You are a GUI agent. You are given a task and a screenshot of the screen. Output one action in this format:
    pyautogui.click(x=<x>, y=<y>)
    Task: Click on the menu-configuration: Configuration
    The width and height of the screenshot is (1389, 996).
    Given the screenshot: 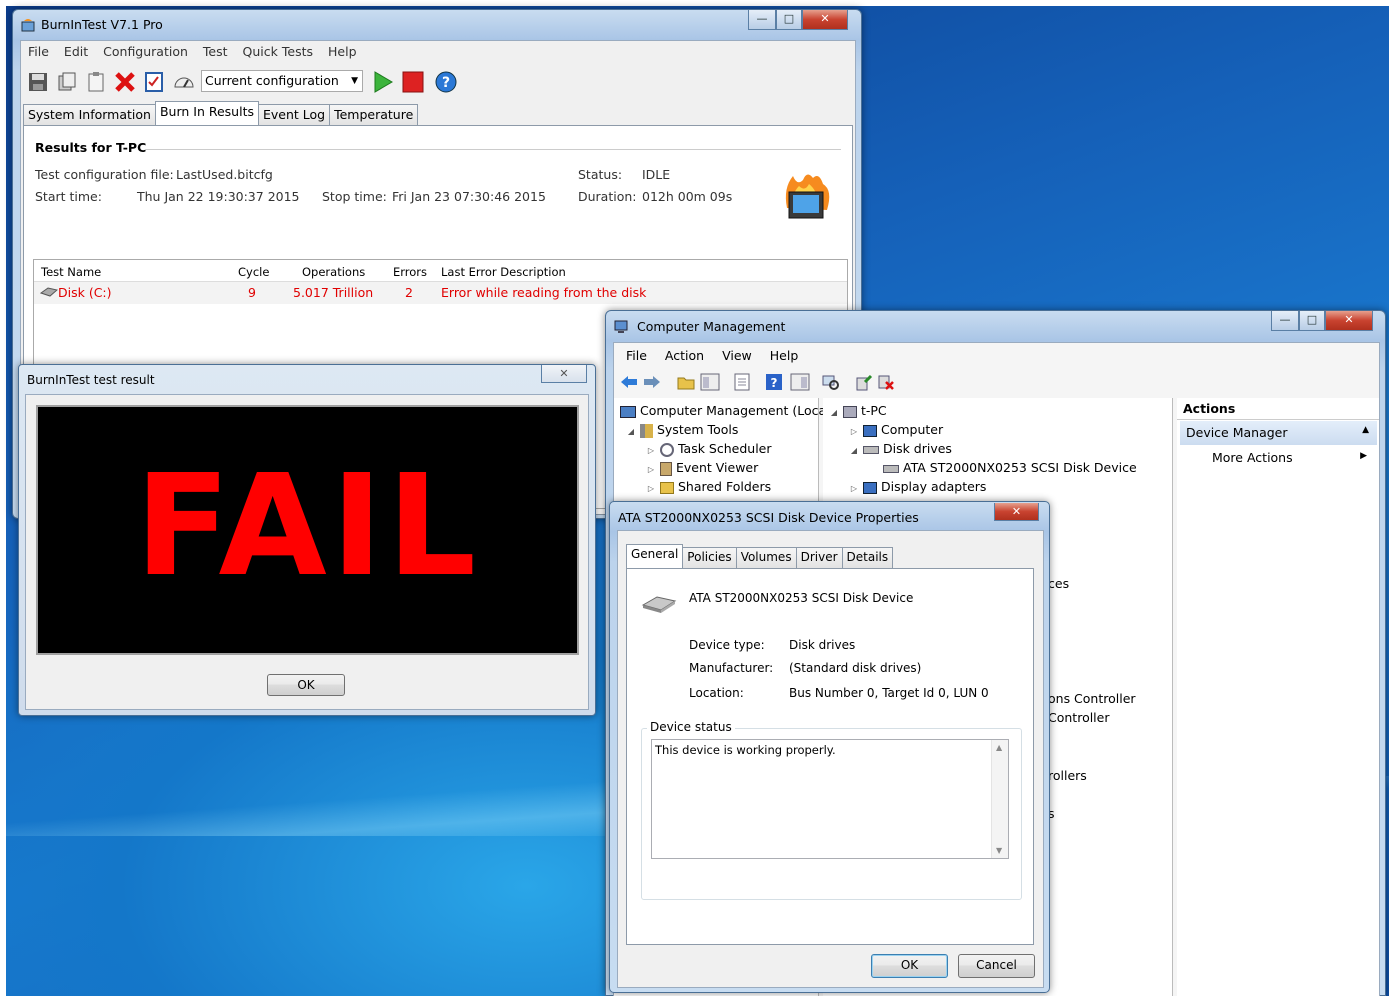 What is the action you would take?
    pyautogui.click(x=145, y=51)
    